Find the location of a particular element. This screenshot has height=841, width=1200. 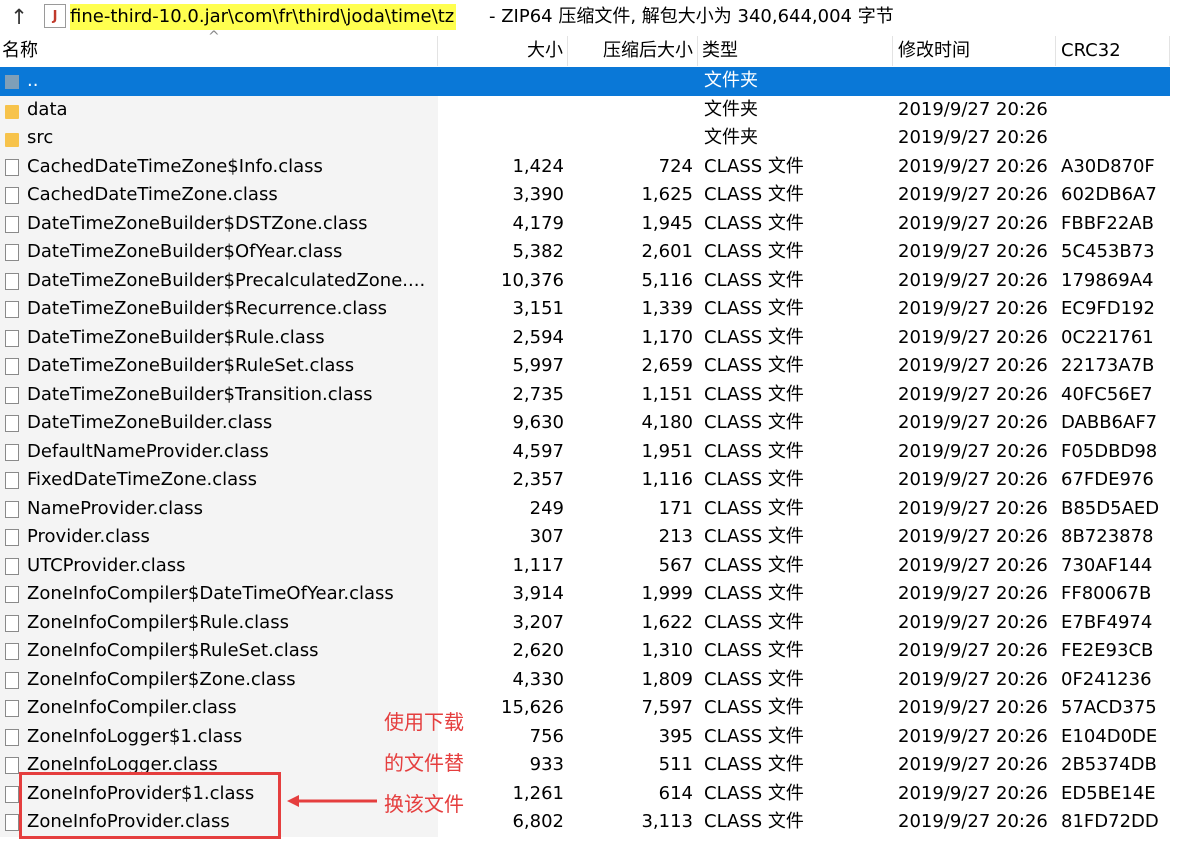

packed-size: 1,170 is located at coordinates (667, 337).